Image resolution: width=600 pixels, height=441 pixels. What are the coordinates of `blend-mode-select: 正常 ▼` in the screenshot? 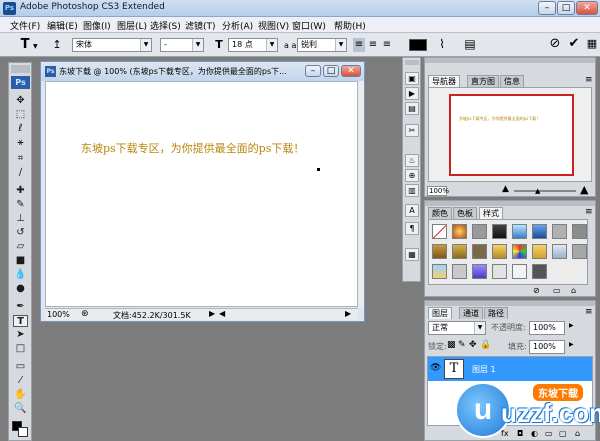 It's located at (457, 328).